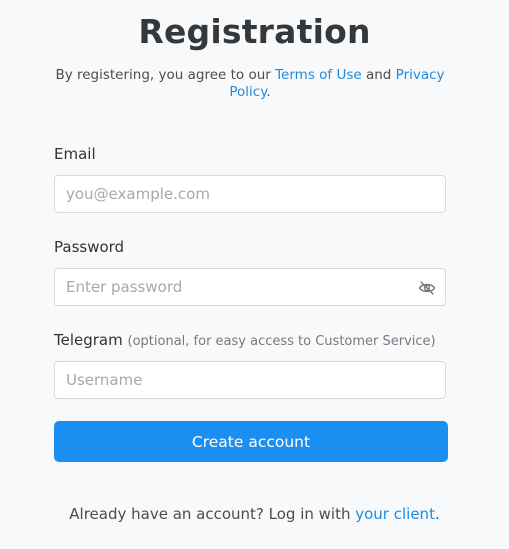 The height and width of the screenshot is (549, 509). What do you see at coordinates (427, 288) in the screenshot?
I see `eye-slash-icon` at bounding box center [427, 288].